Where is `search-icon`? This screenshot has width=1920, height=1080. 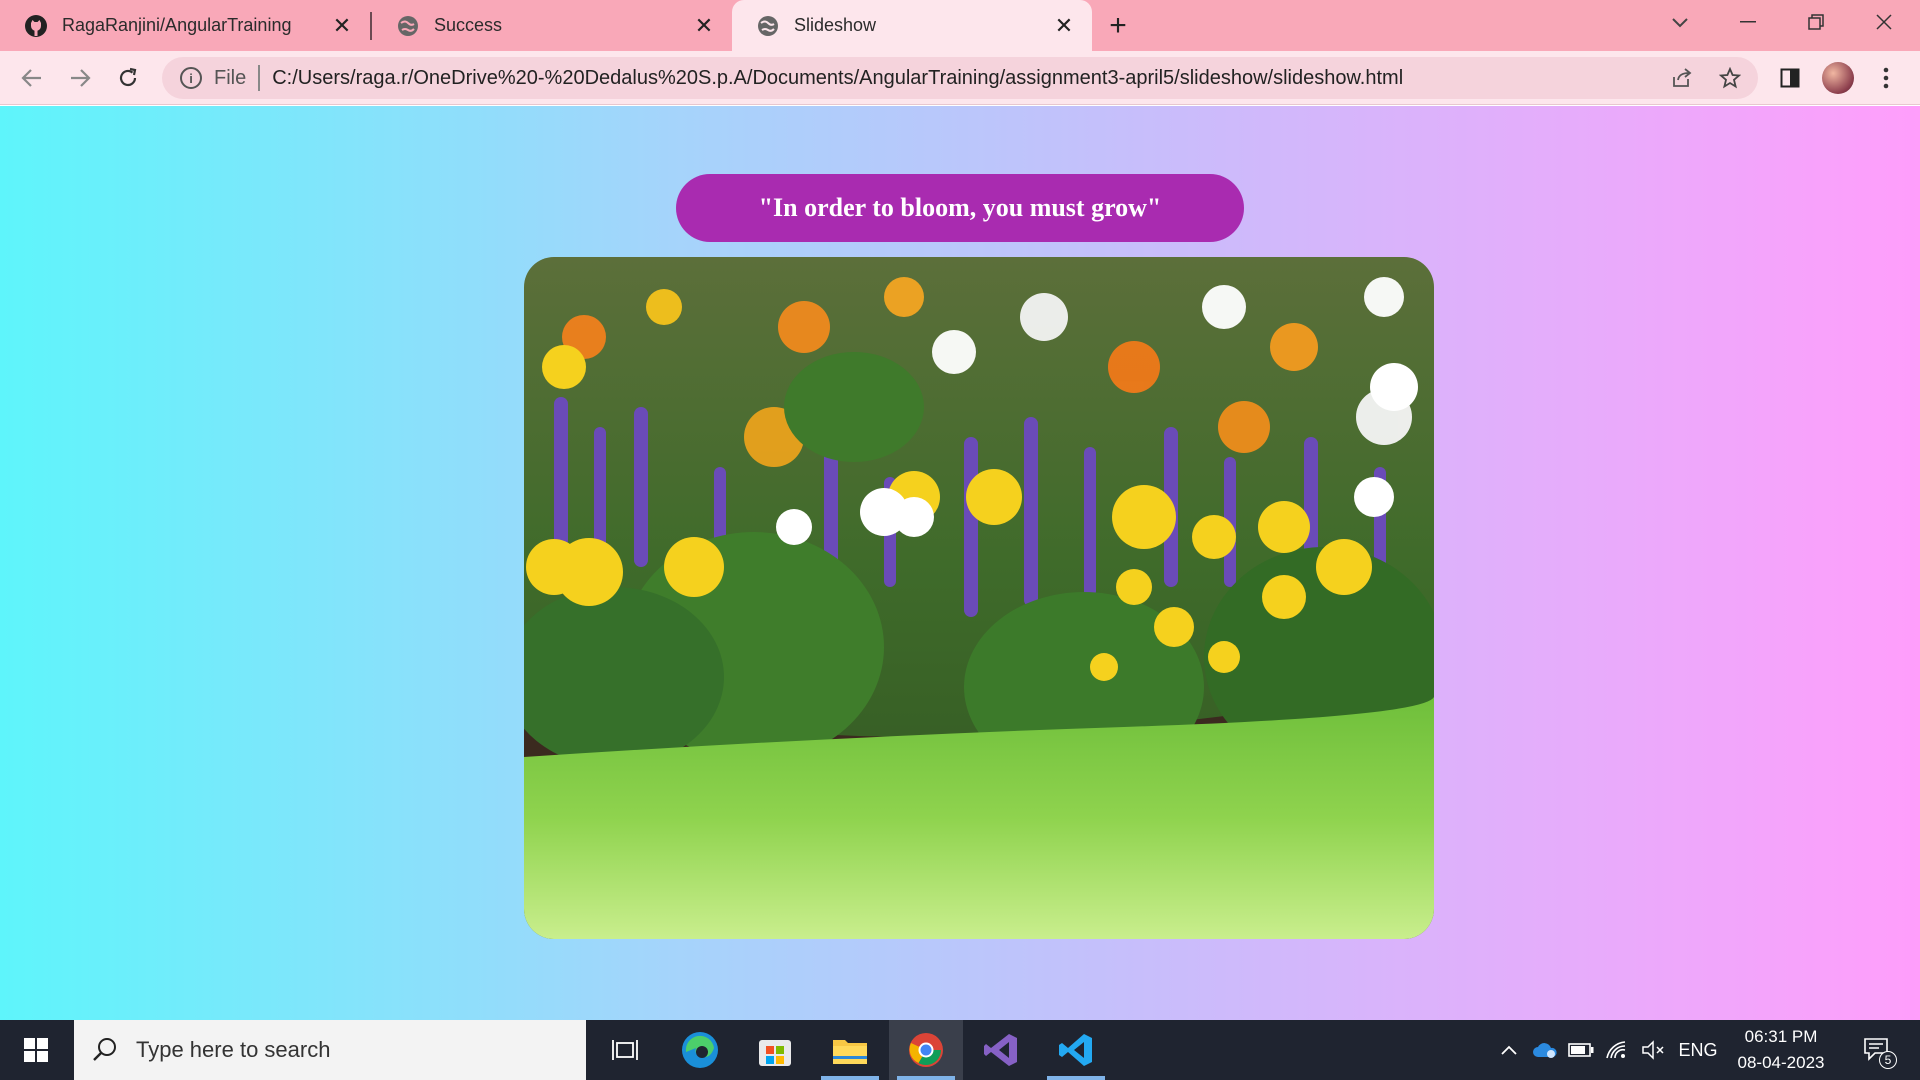
search-icon is located at coordinates (104, 1049).